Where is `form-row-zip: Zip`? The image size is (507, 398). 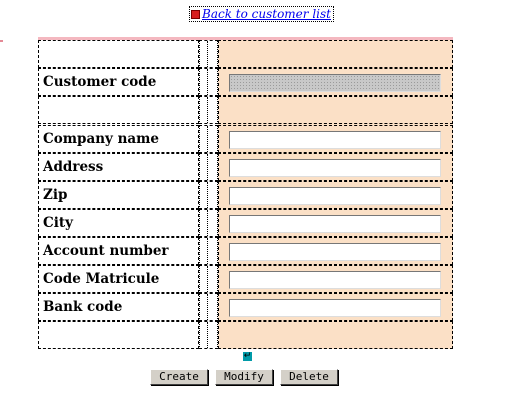 form-row-zip: Zip is located at coordinates (245, 195).